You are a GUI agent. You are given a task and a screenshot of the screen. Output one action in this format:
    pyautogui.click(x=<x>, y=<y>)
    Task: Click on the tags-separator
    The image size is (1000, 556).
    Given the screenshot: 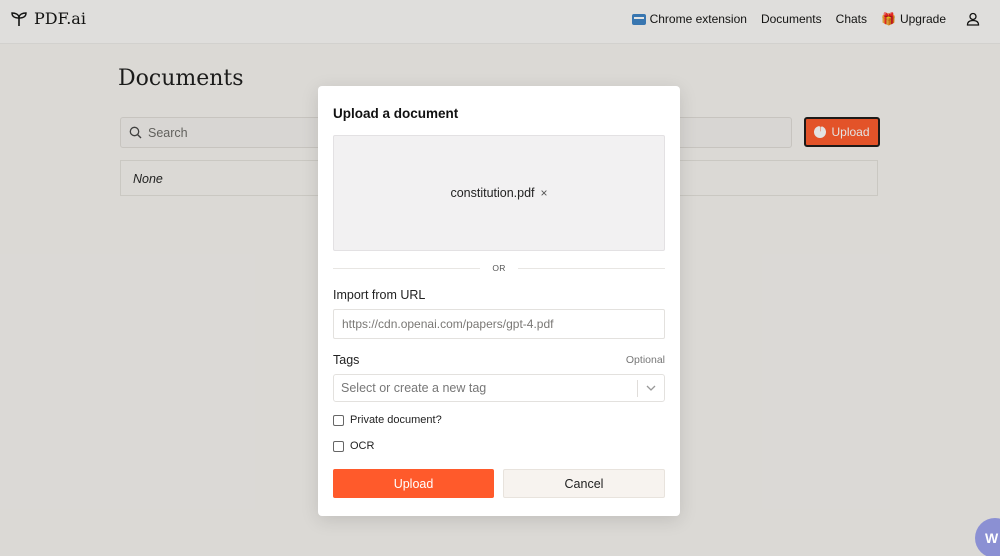 What is the action you would take?
    pyautogui.click(x=637, y=388)
    